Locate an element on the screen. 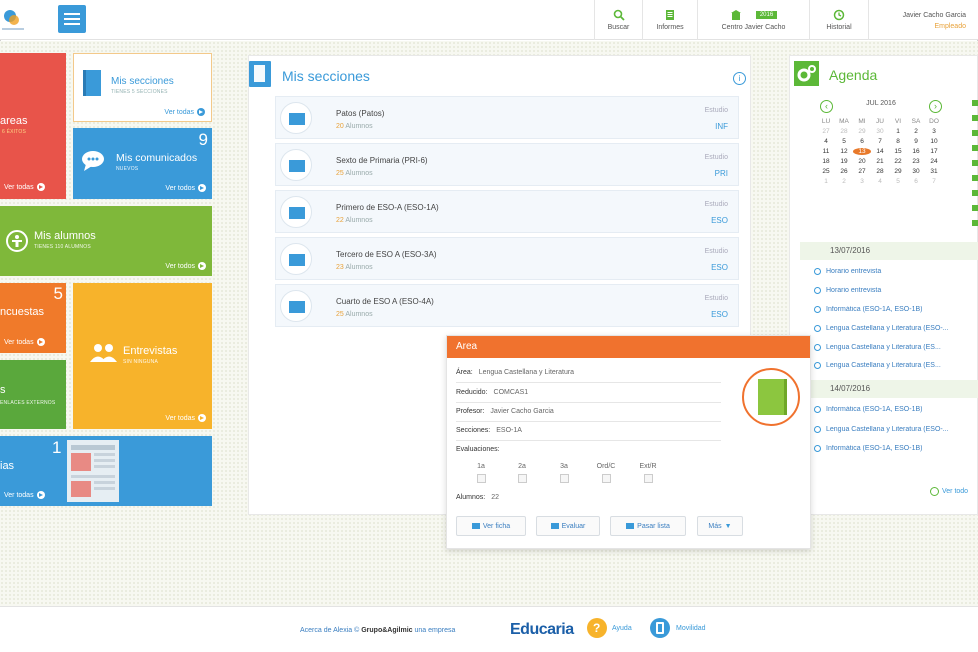 The width and height of the screenshot is (978, 652). calendar-day: 26 is located at coordinates (844, 171).